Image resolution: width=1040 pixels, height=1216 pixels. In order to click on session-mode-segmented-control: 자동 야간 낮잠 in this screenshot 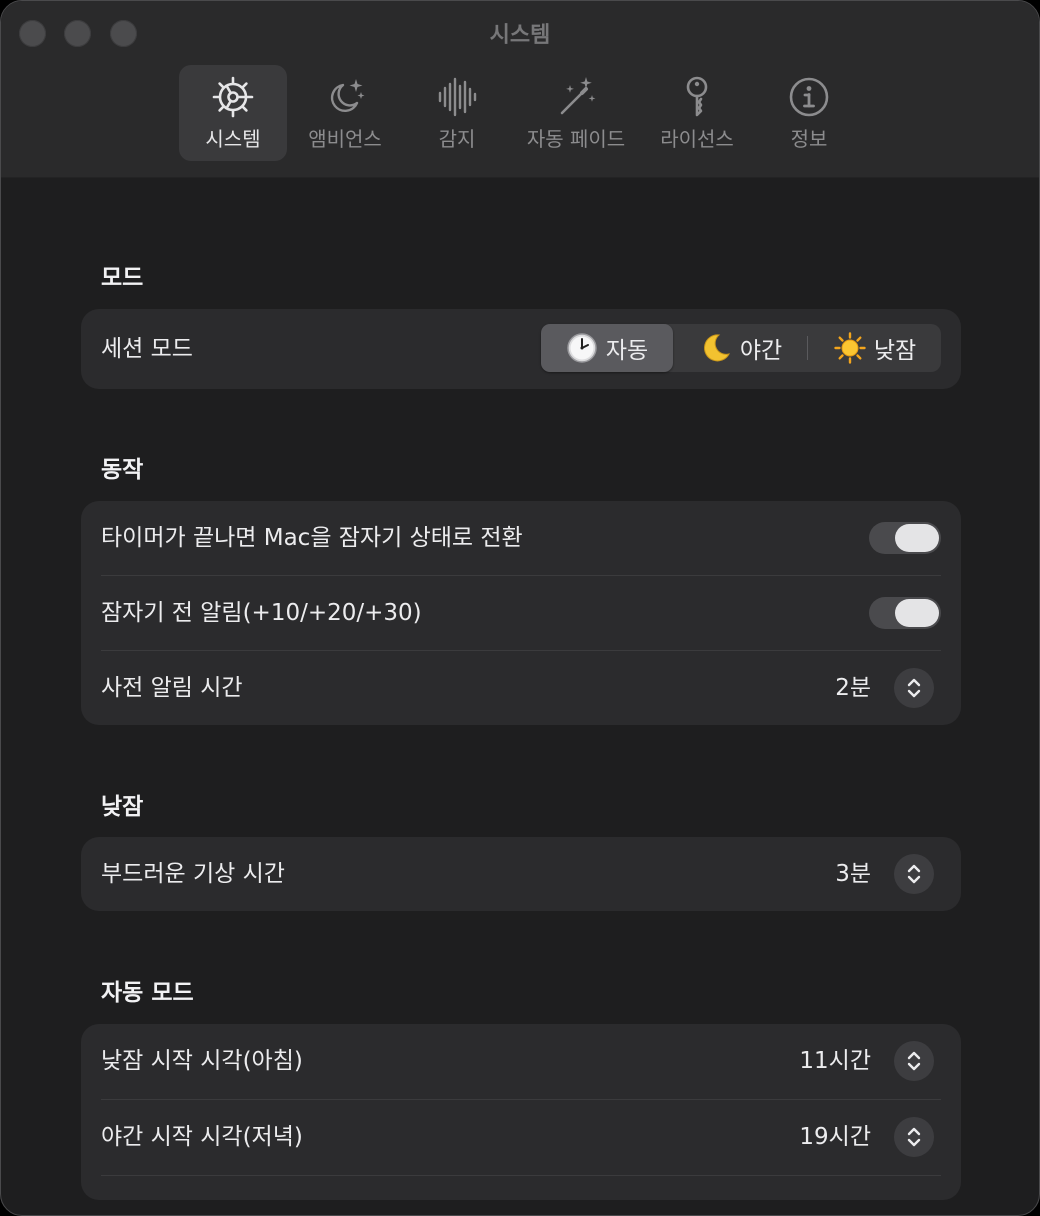, I will do `click(741, 348)`.